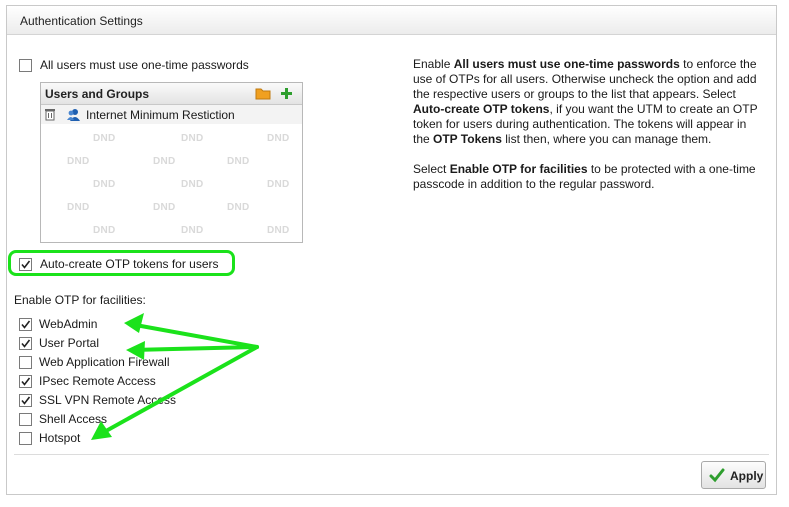  What do you see at coordinates (81, 21) in the screenshot?
I see `panel-title: Authentication Settings` at bounding box center [81, 21].